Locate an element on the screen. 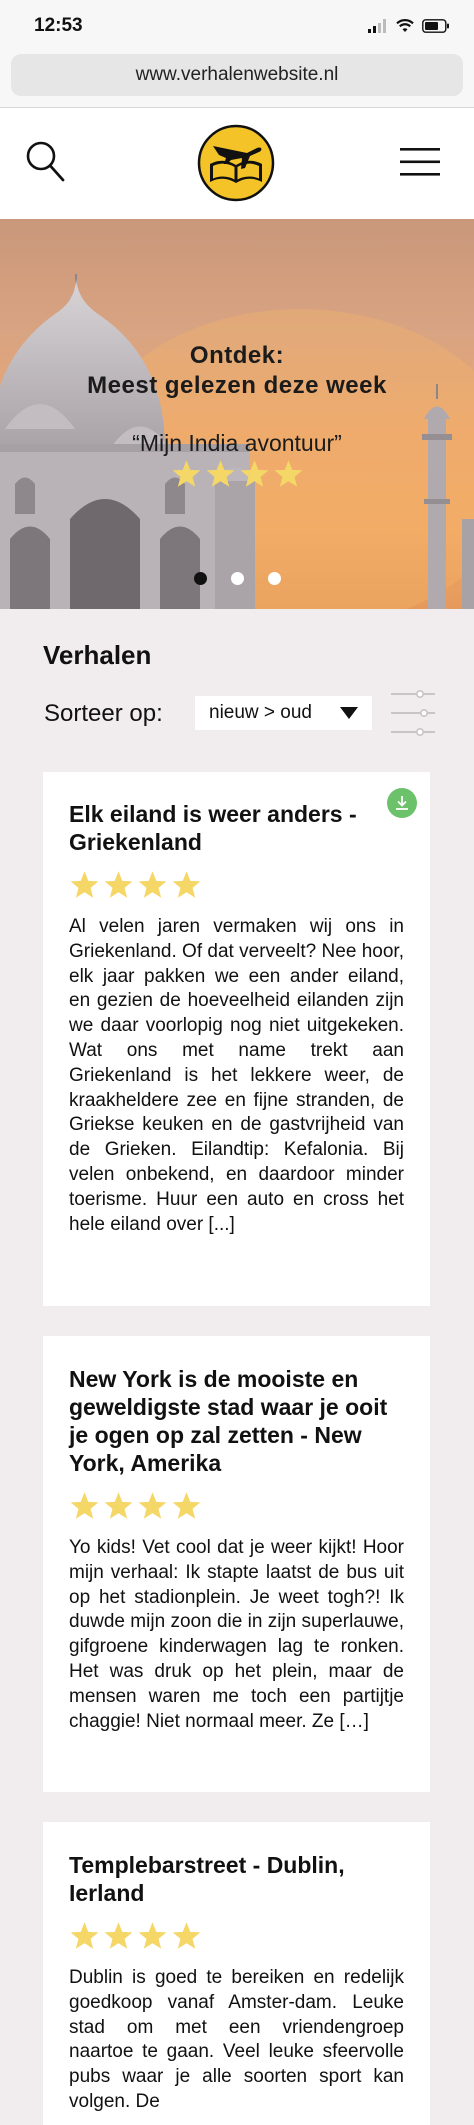 The height and width of the screenshot is (2125, 474). url-text: www.verhalenwebsite.nl is located at coordinates (237, 74).